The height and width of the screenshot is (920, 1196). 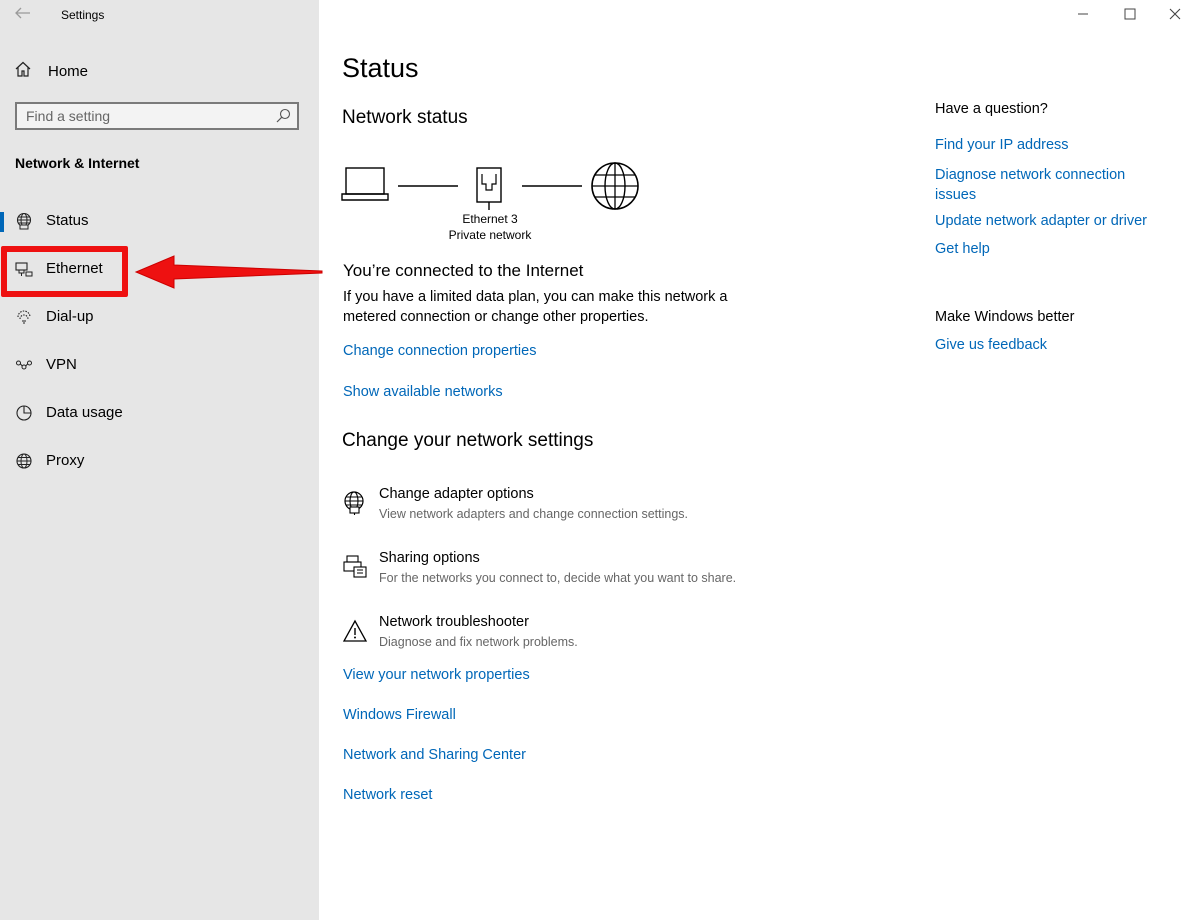 What do you see at coordinates (159, 318) in the screenshot?
I see `sidebar-item-dial-up: Dial-up` at bounding box center [159, 318].